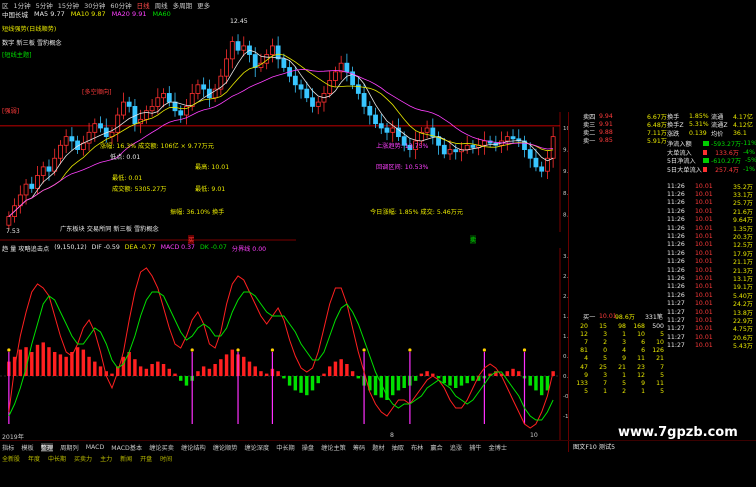  What do you see at coordinates (398, 447) in the screenshot?
I see `indicator-tab-15: 抽取` at bounding box center [398, 447].